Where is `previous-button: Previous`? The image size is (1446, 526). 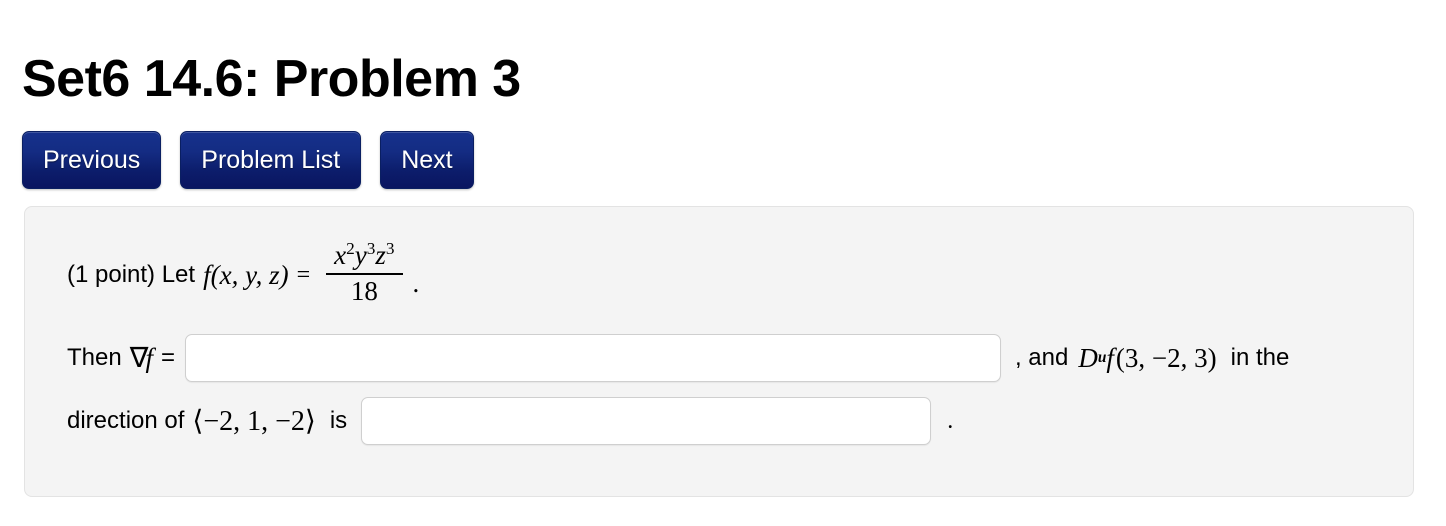 previous-button: Previous is located at coordinates (92, 160).